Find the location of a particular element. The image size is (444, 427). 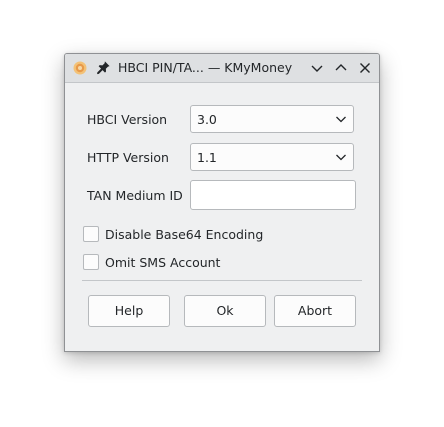

kmymoney-app-icon is located at coordinates (80, 68).